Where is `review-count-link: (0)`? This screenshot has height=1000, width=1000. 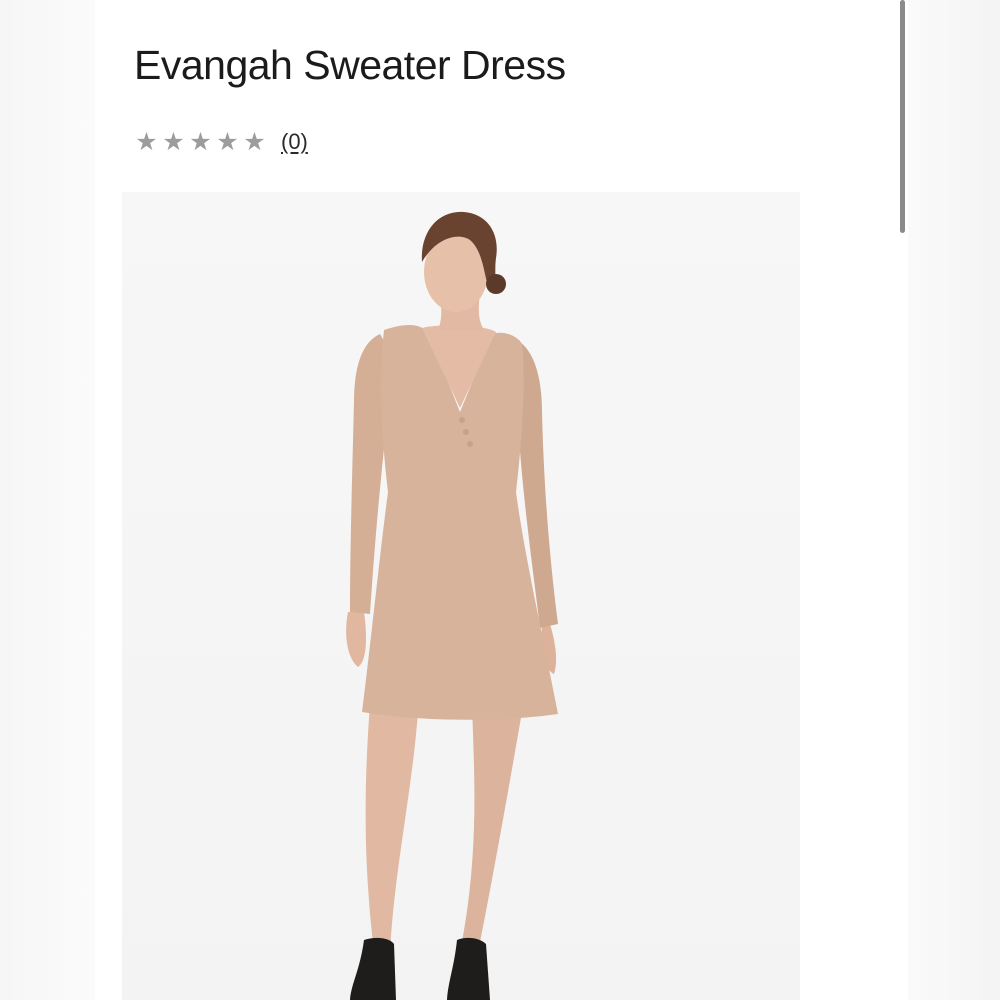 review-count-link: (0) is located at coordinates (294, 142).